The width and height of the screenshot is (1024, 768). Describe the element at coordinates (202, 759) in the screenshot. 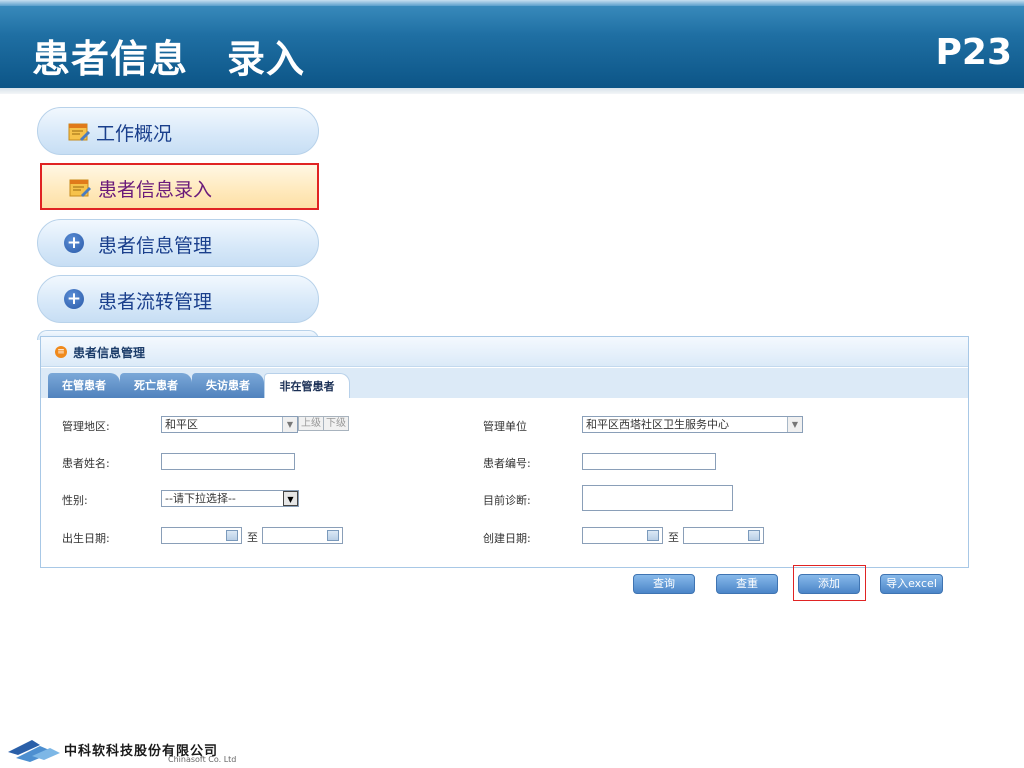

I see `company-name-en: Chinasoft Co. Ltd` at that location.